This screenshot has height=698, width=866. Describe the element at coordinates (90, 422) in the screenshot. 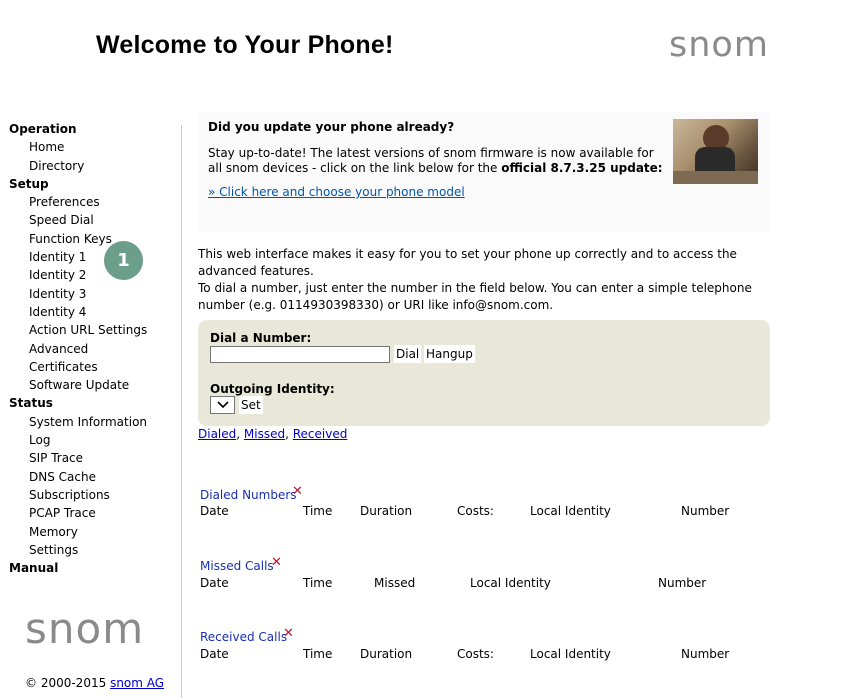

I see `sidebar-item-system-information: System Information` at that location.